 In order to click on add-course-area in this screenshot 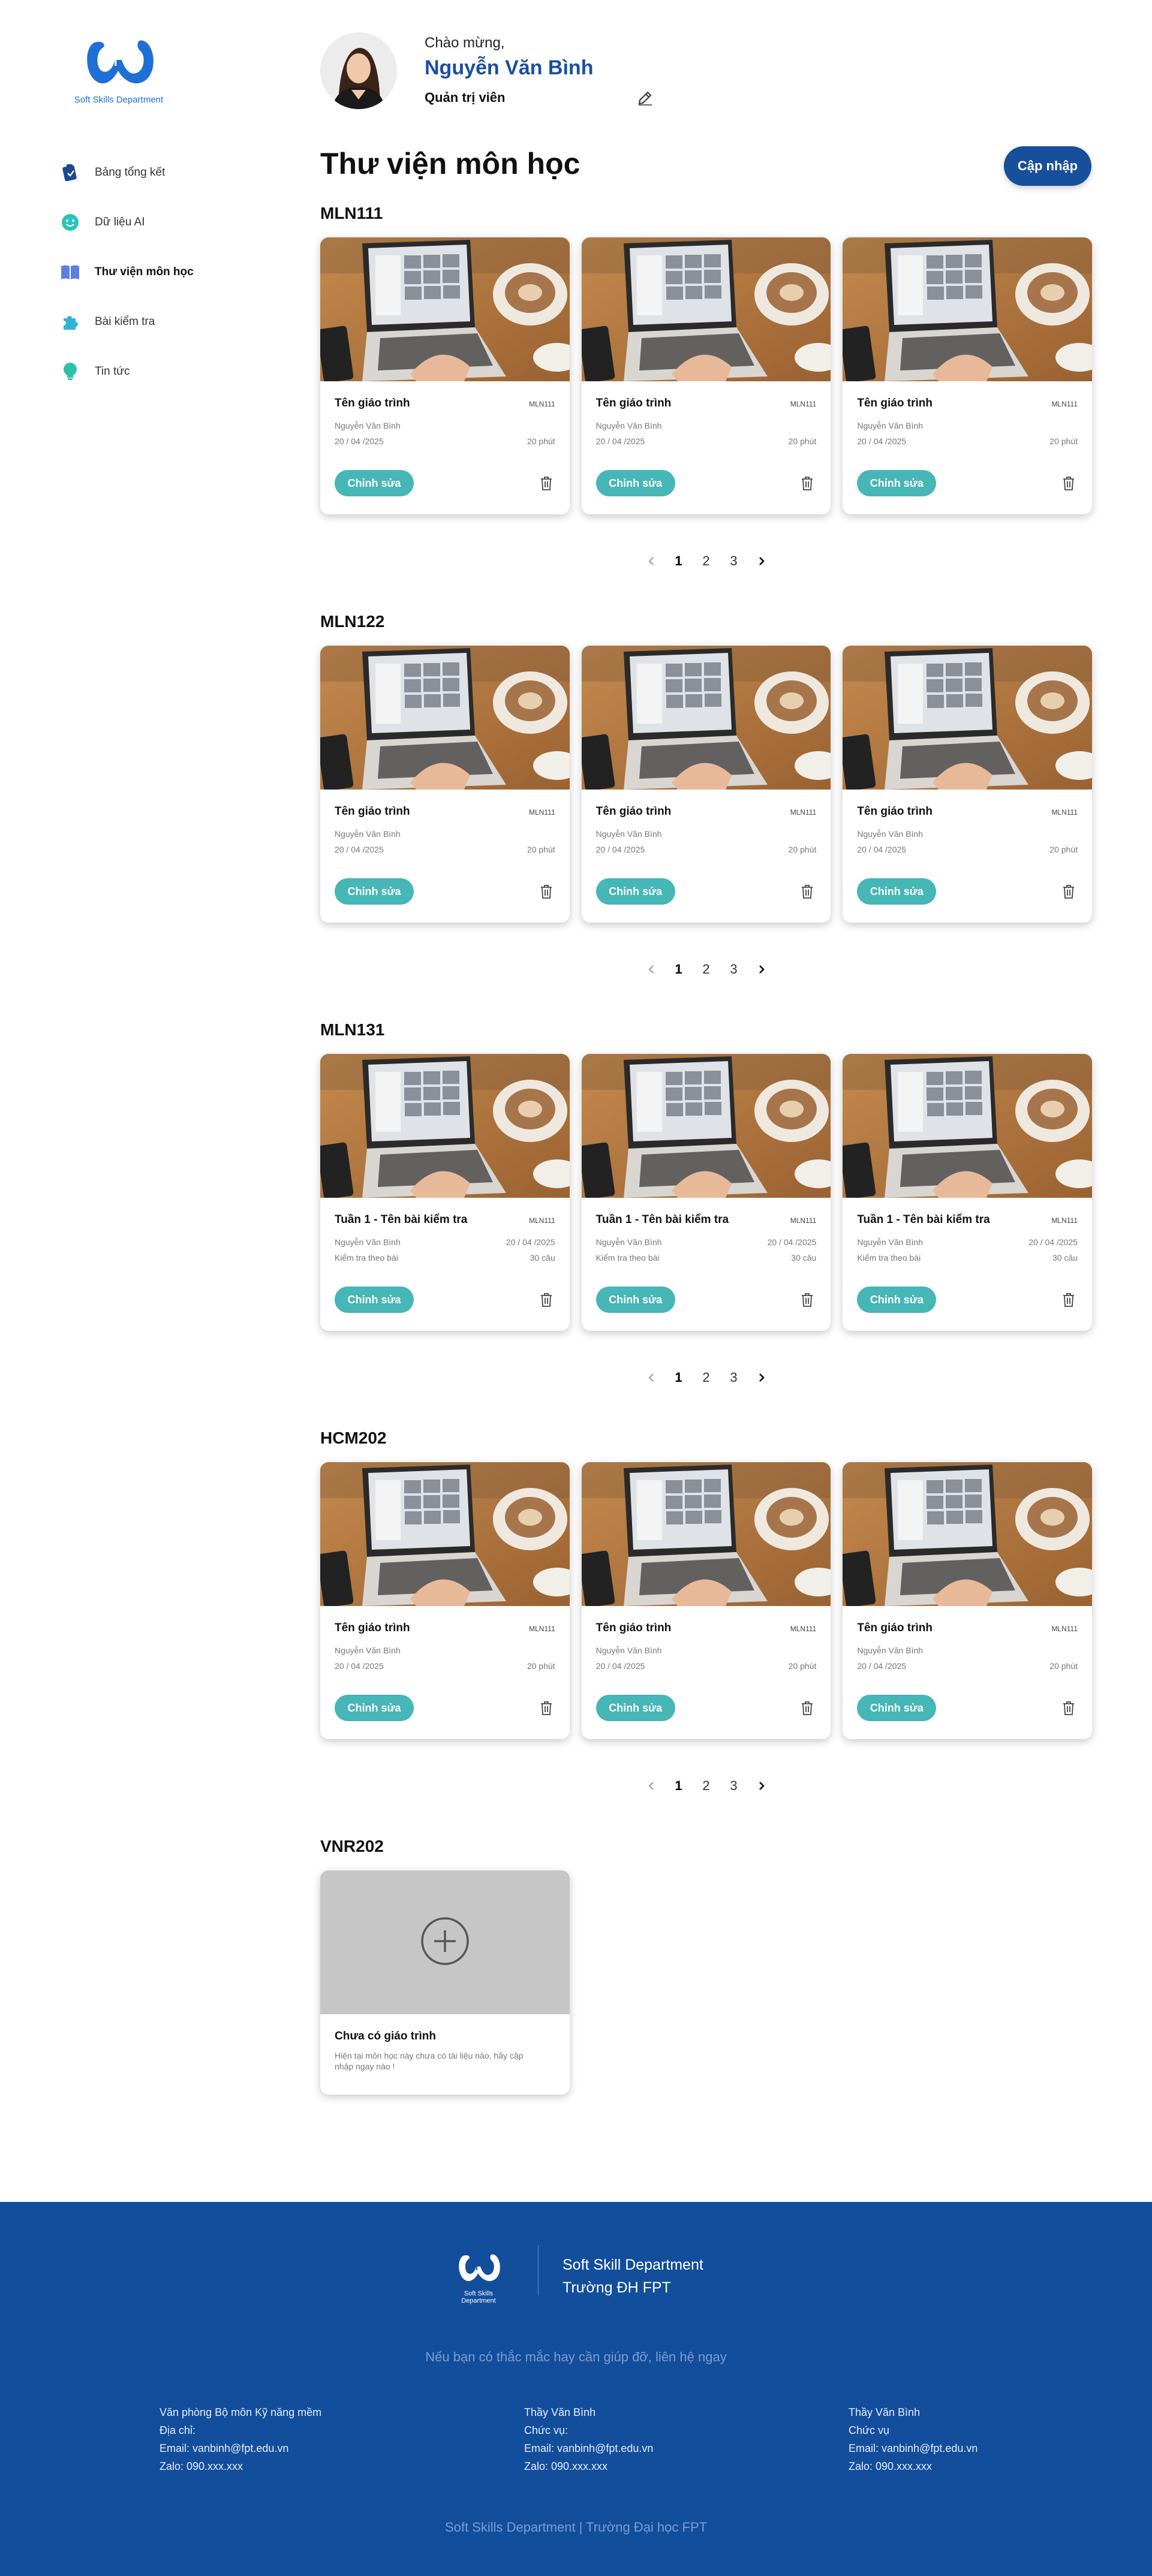, I will do `click(445, 1942)`.